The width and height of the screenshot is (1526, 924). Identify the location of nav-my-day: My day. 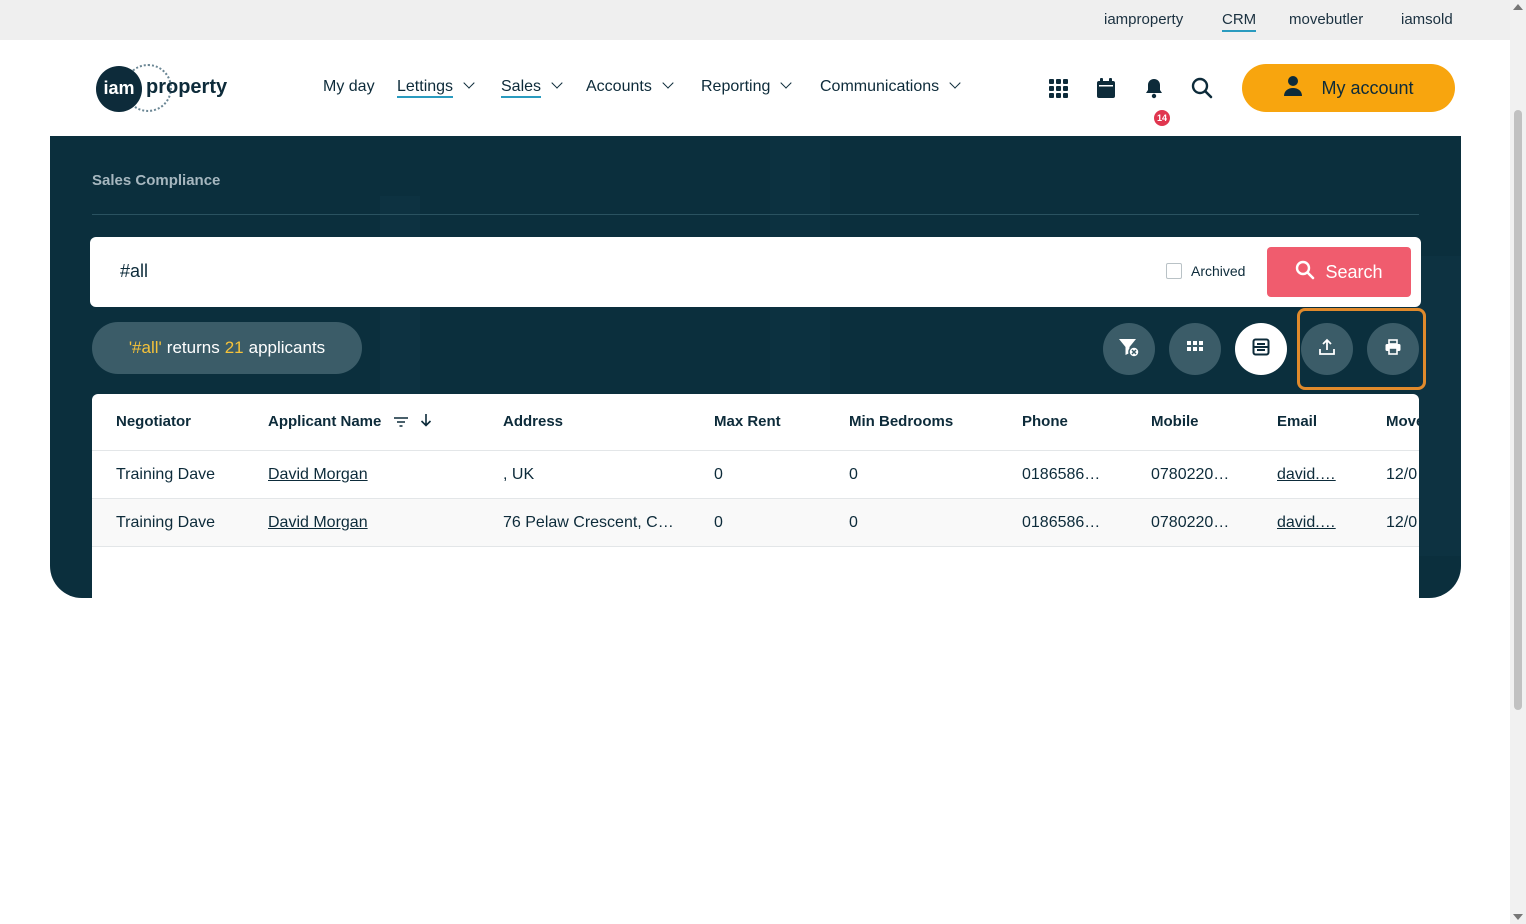
(349, 87).